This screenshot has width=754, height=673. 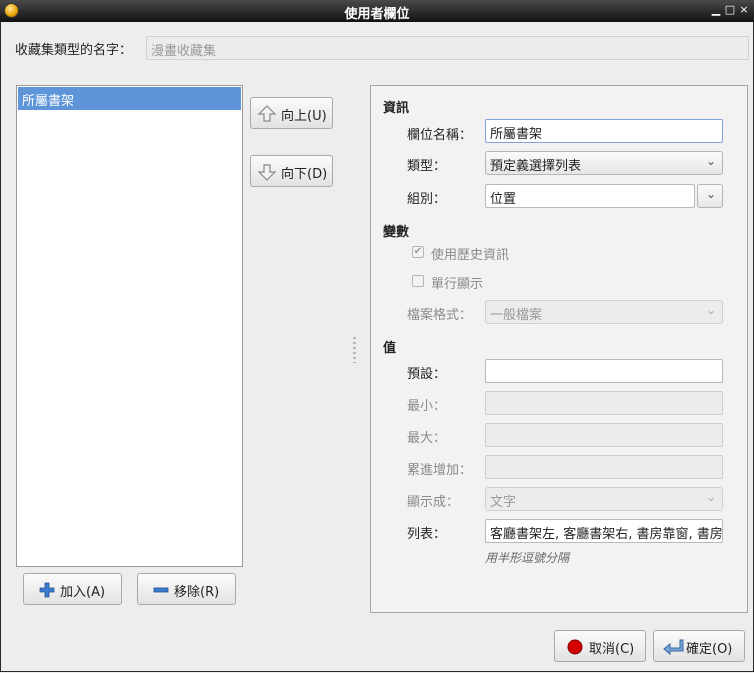 What do you see at coordinates (304, 116) in the screenshot?
I see `move-up-label: 向上(U)` at bounding box center [304, 116].